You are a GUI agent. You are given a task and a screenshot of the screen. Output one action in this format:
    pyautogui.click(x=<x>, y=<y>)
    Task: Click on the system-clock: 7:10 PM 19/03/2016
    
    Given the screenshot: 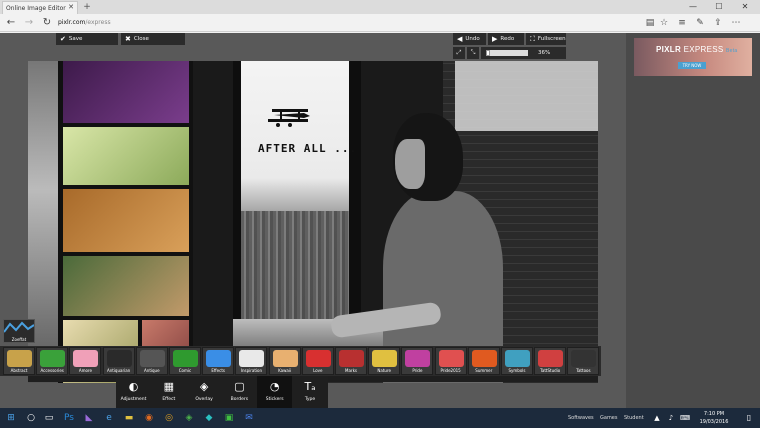 What is the action you would take?
    pyautogui.click(x=714, y=418)
    